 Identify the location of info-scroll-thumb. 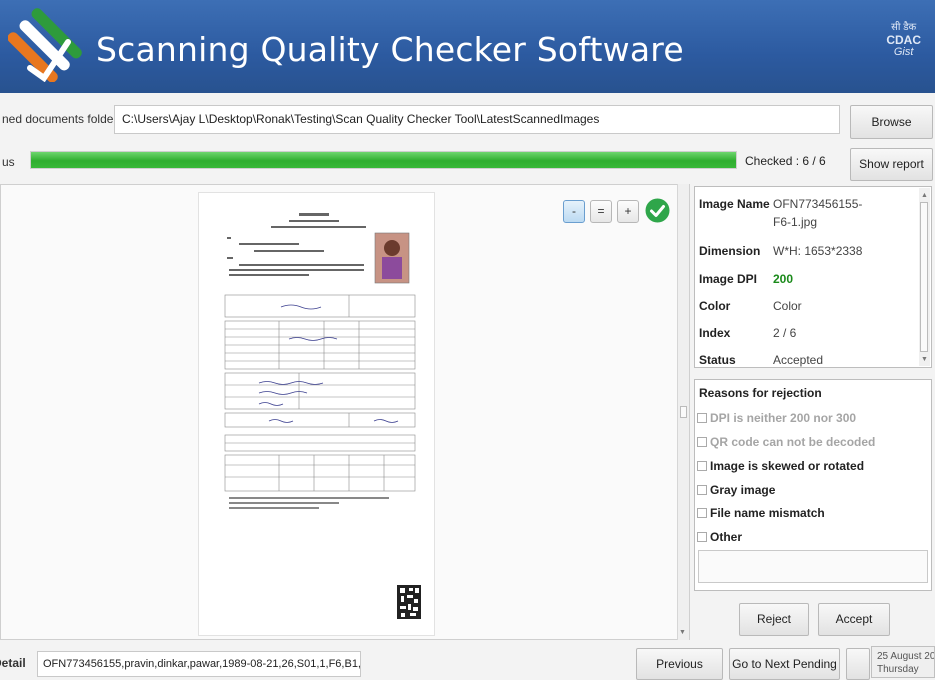
(924, 277).